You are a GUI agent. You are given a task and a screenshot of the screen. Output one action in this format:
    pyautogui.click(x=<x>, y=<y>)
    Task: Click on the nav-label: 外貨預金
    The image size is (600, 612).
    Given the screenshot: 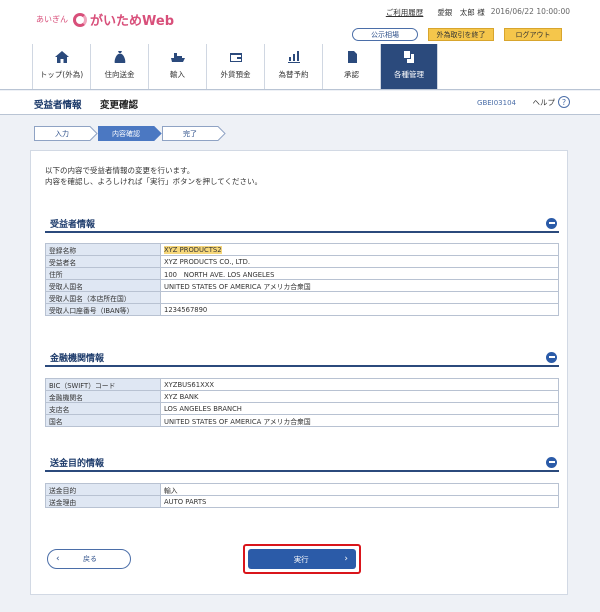 What is the action you would take?
    pyautogui.click(x=235, y=74)
    